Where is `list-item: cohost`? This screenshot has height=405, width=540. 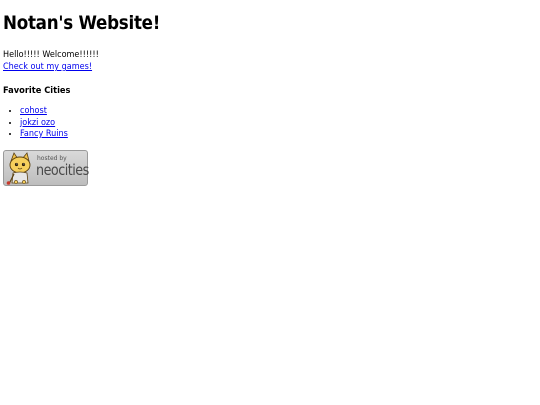
list-item: cohost is located at coordinates (278, 112).